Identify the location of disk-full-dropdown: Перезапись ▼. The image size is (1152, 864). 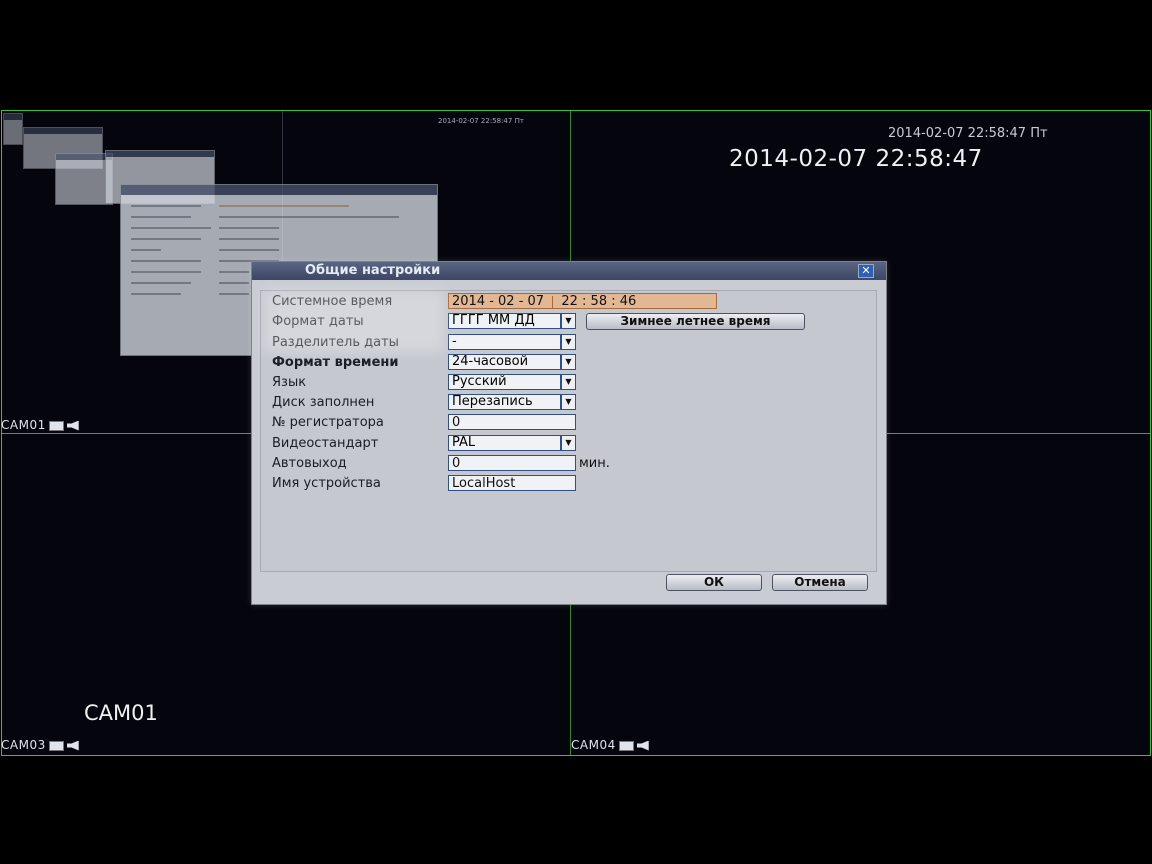
(512, 402).